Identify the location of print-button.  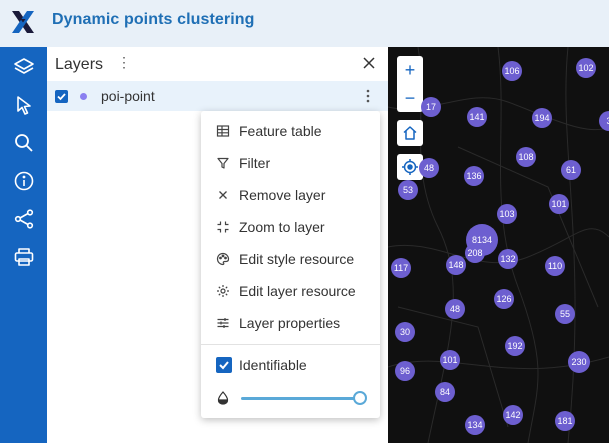
(23, 257).